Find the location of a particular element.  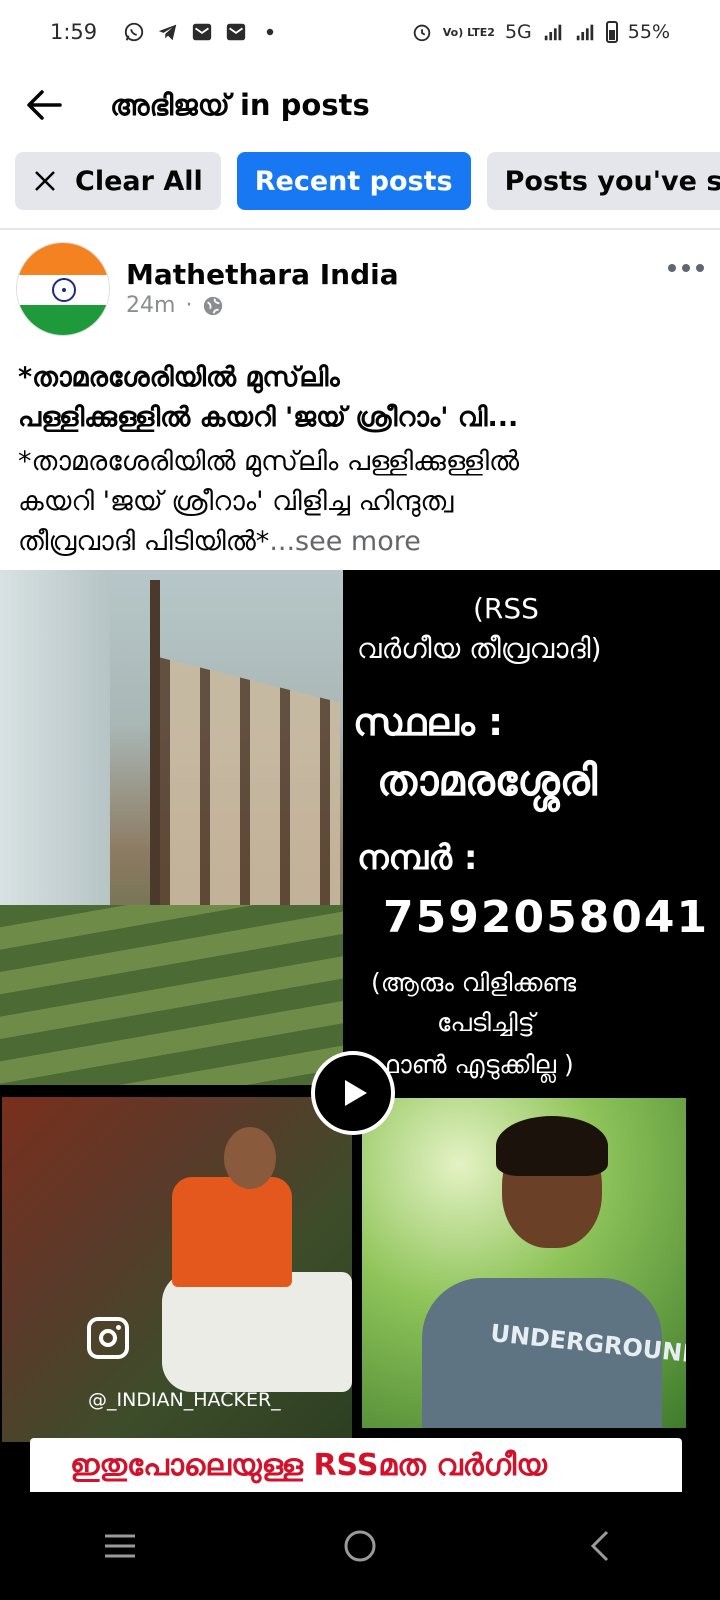

close-icon is located at coordinates (45, 181).